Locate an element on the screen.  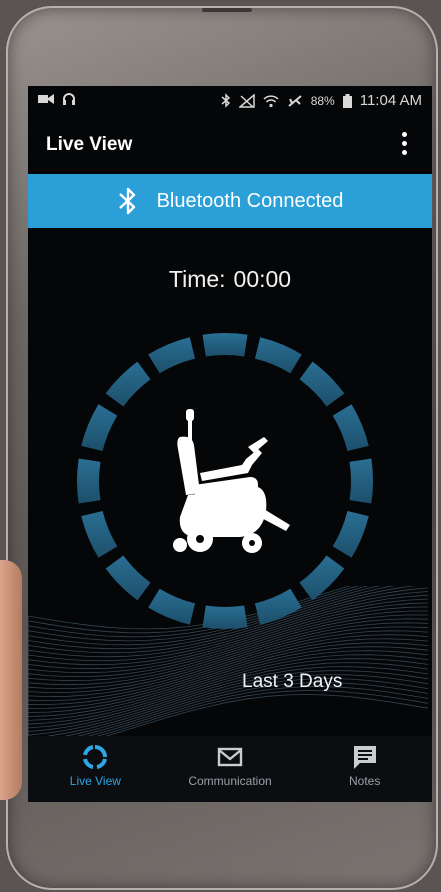
bottom-navigation: Live View Communication Notes is located at coordinates (230, 769).